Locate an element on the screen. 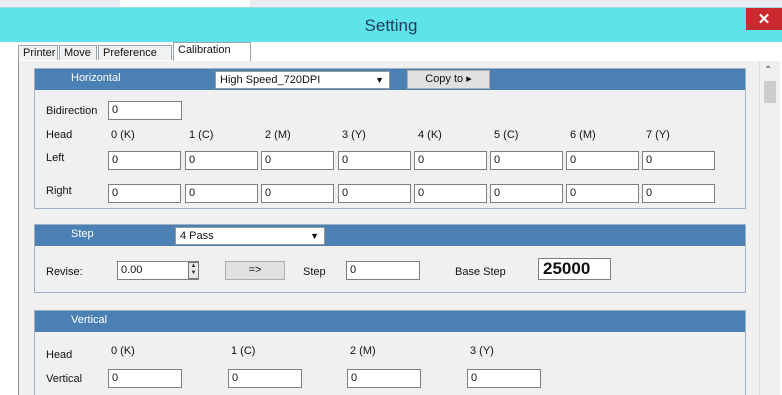 Image resolution: width=782 pixels, height=395 pixels. mode-value: High Speed_720DPI is located at coordinates (270, 80).